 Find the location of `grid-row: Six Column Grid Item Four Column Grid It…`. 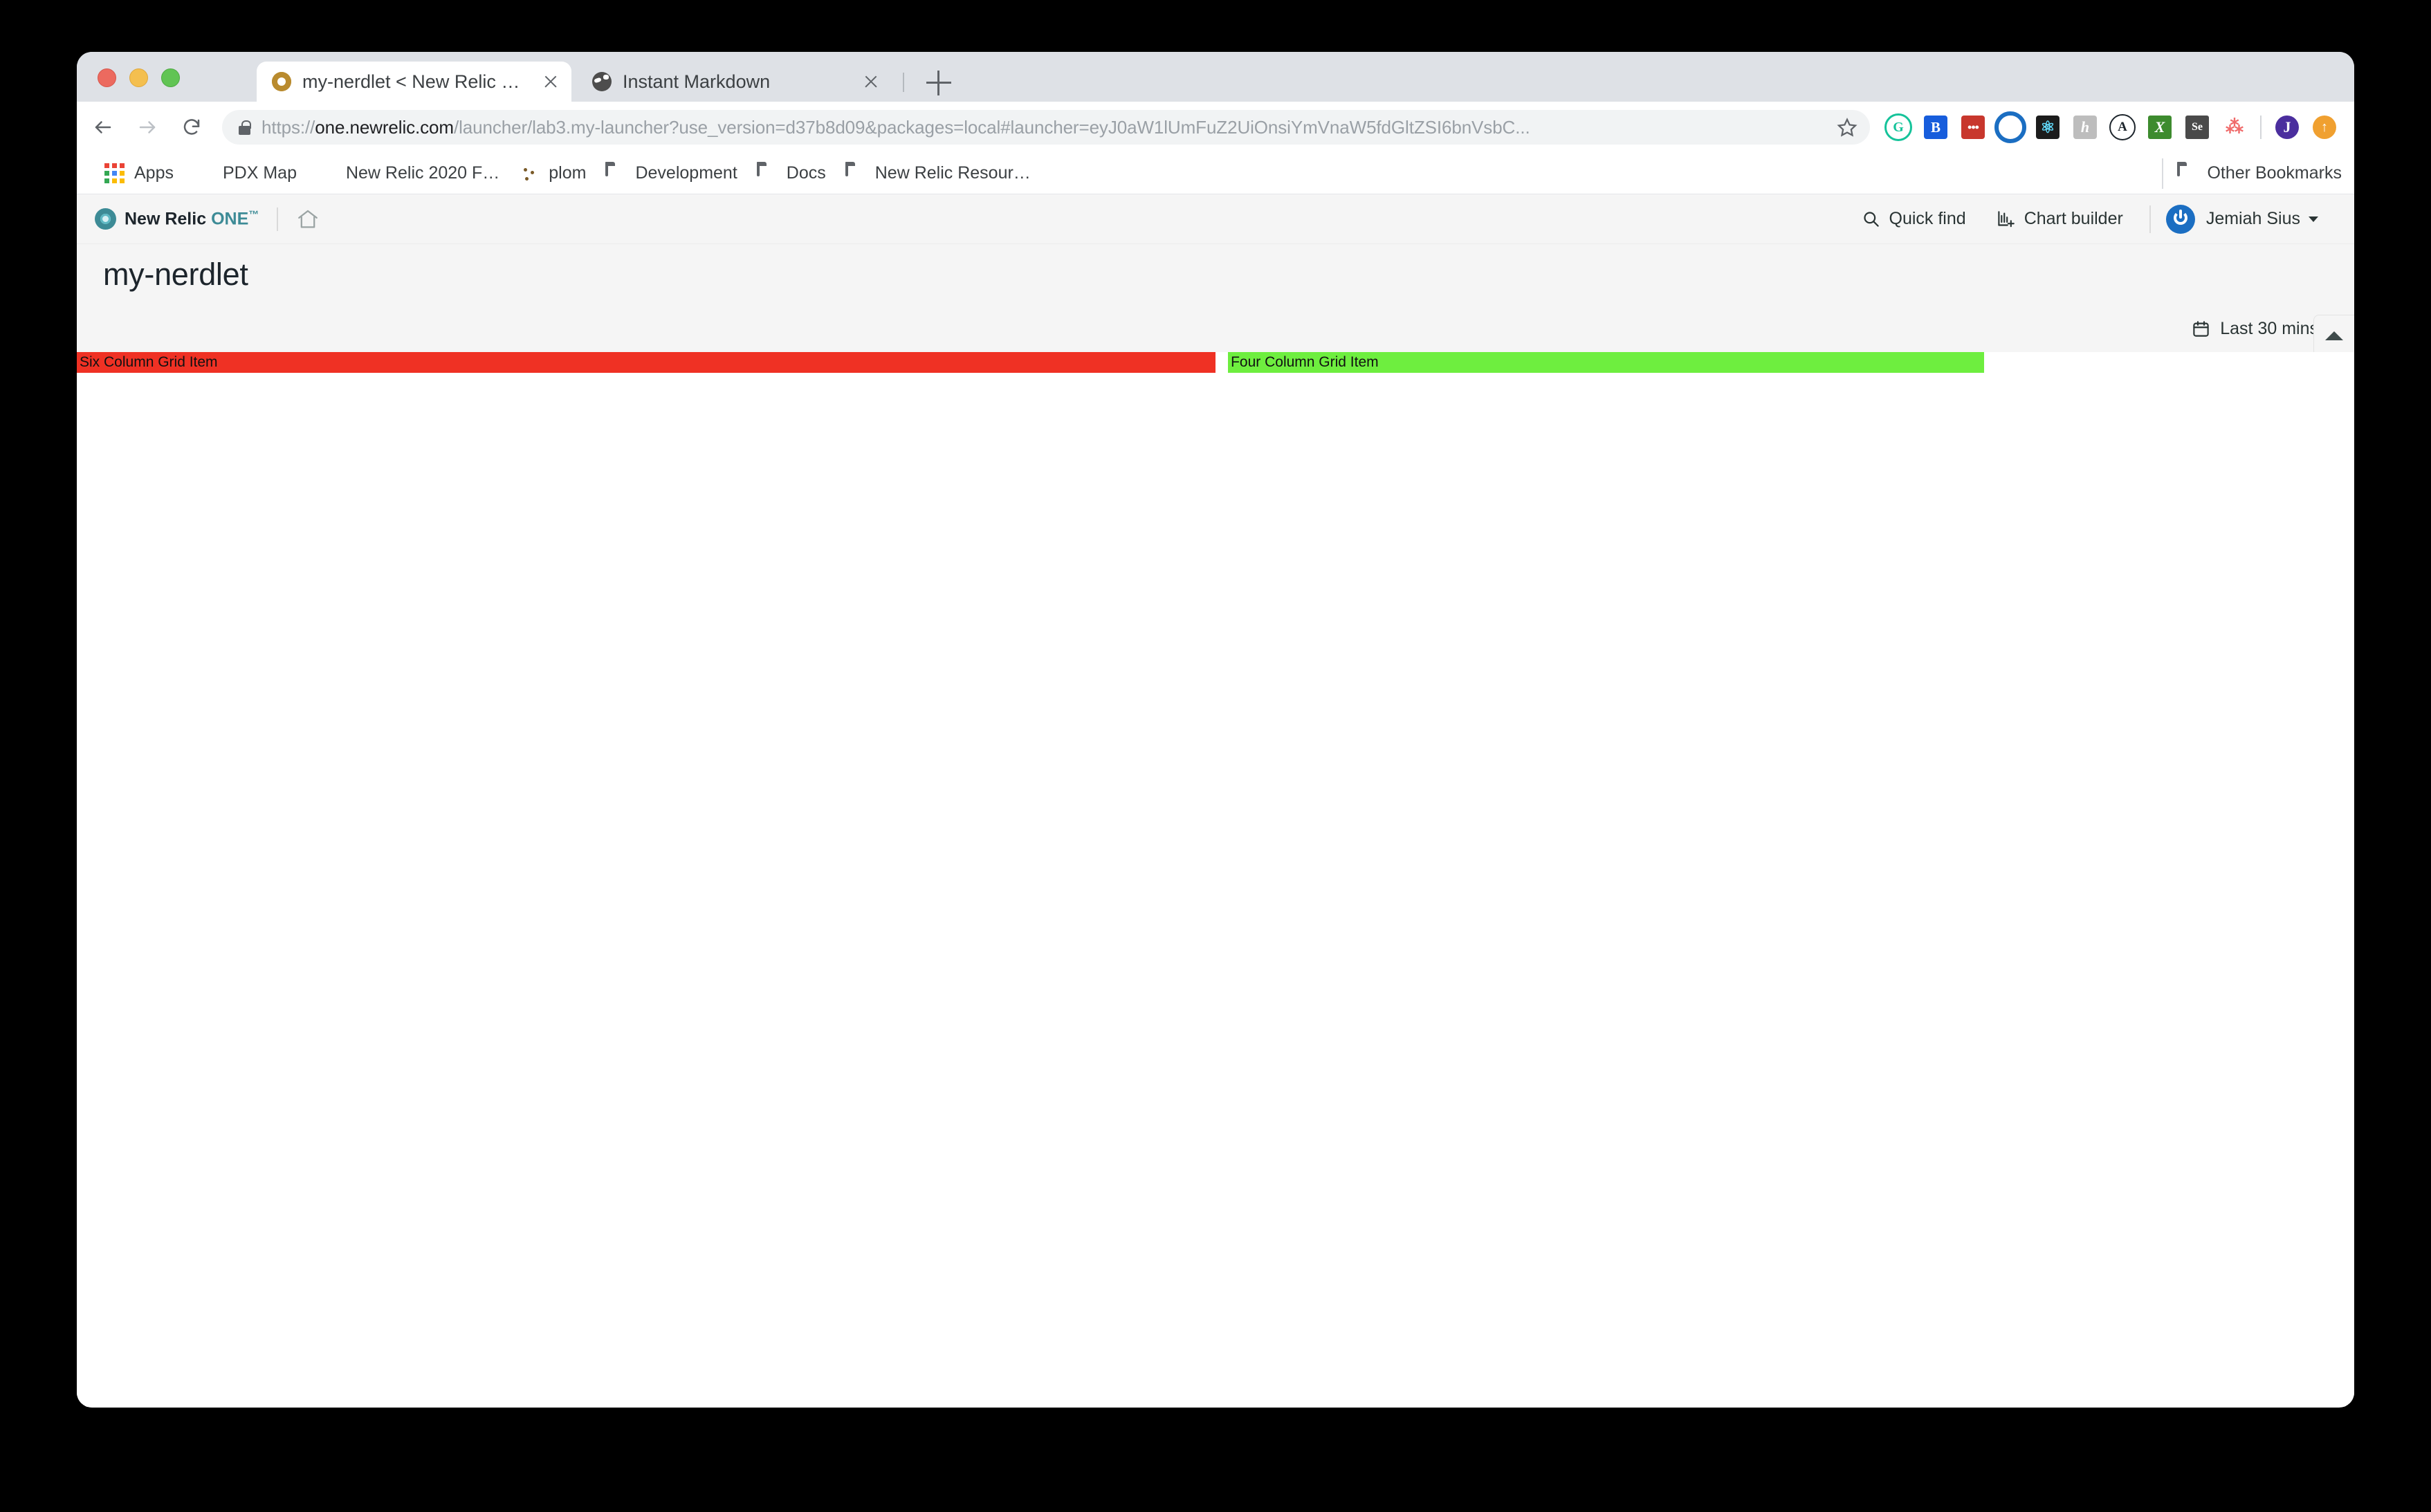

grid-row: Six Column Grid Item Four Column Grid It… is located at coordinates (1215, 362).